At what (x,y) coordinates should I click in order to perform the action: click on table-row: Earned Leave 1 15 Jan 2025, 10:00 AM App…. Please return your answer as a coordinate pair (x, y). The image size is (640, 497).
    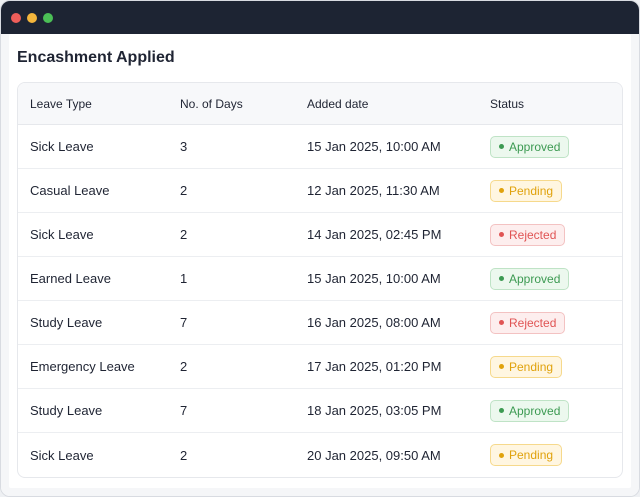
    Looking at the image, I should click on (320, 279).